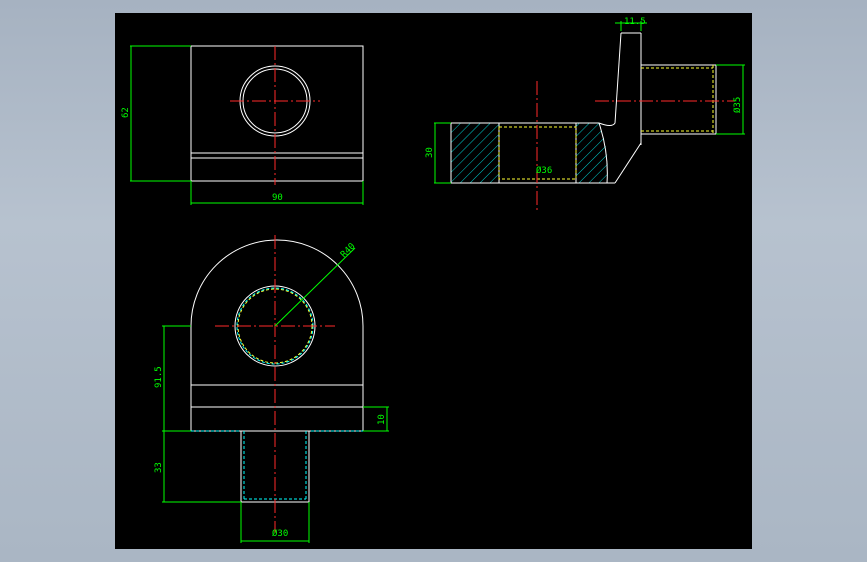 The height and width of the screenshot is (562, 867). What do you see at coordinates (585, 115) in the screenshot?
I see `side-view: 11.5 Ø35 30 Ø36` at bounding box center [585, 115].